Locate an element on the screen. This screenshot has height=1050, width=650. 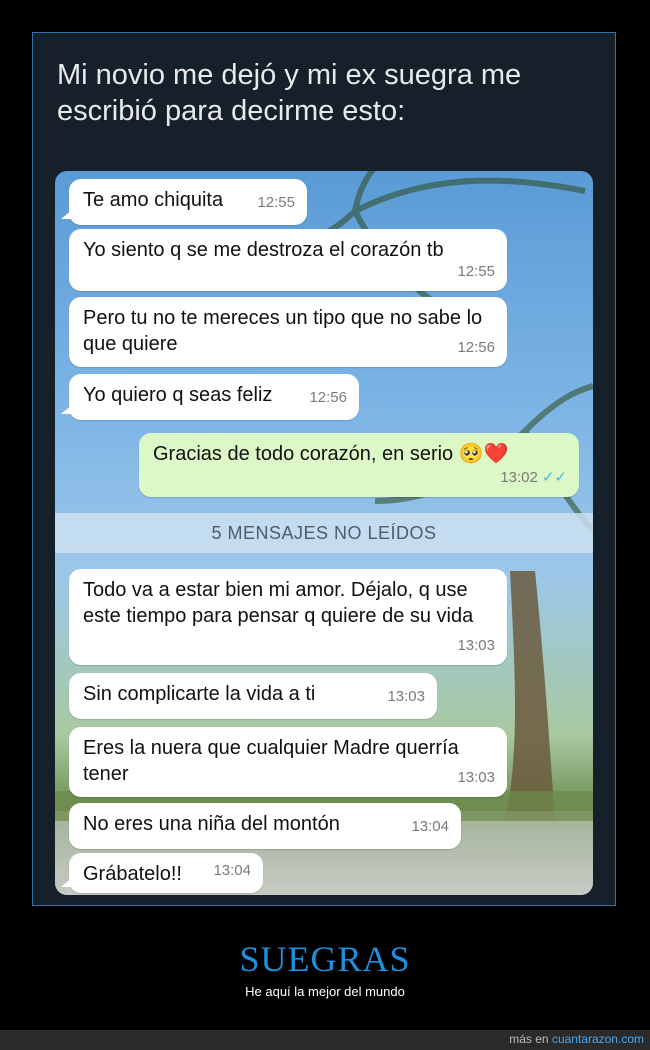
unread-messages-divider: 5 MENSAJES NO LEÍDOS is located at coordinates (324, 533).